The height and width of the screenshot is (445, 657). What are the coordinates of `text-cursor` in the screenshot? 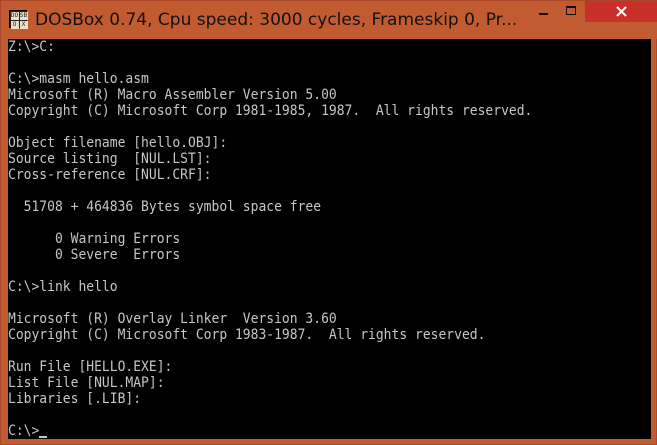 It's located at (43, 436).